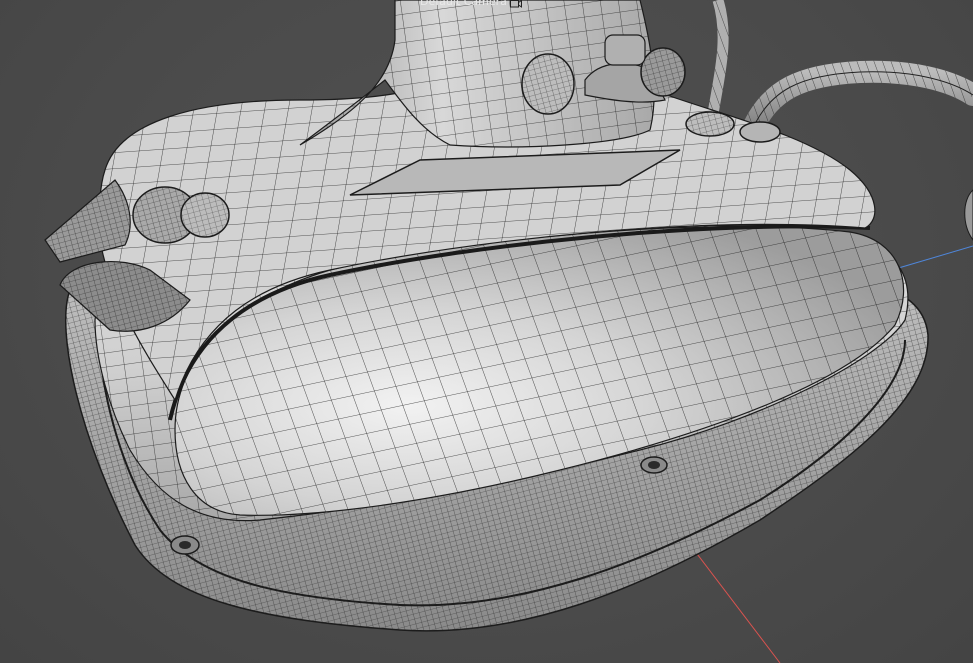  What do you see at coordinates (185, 545) in the screenshot?
I see `screw-hole-left` at bounding box center [185, 545].